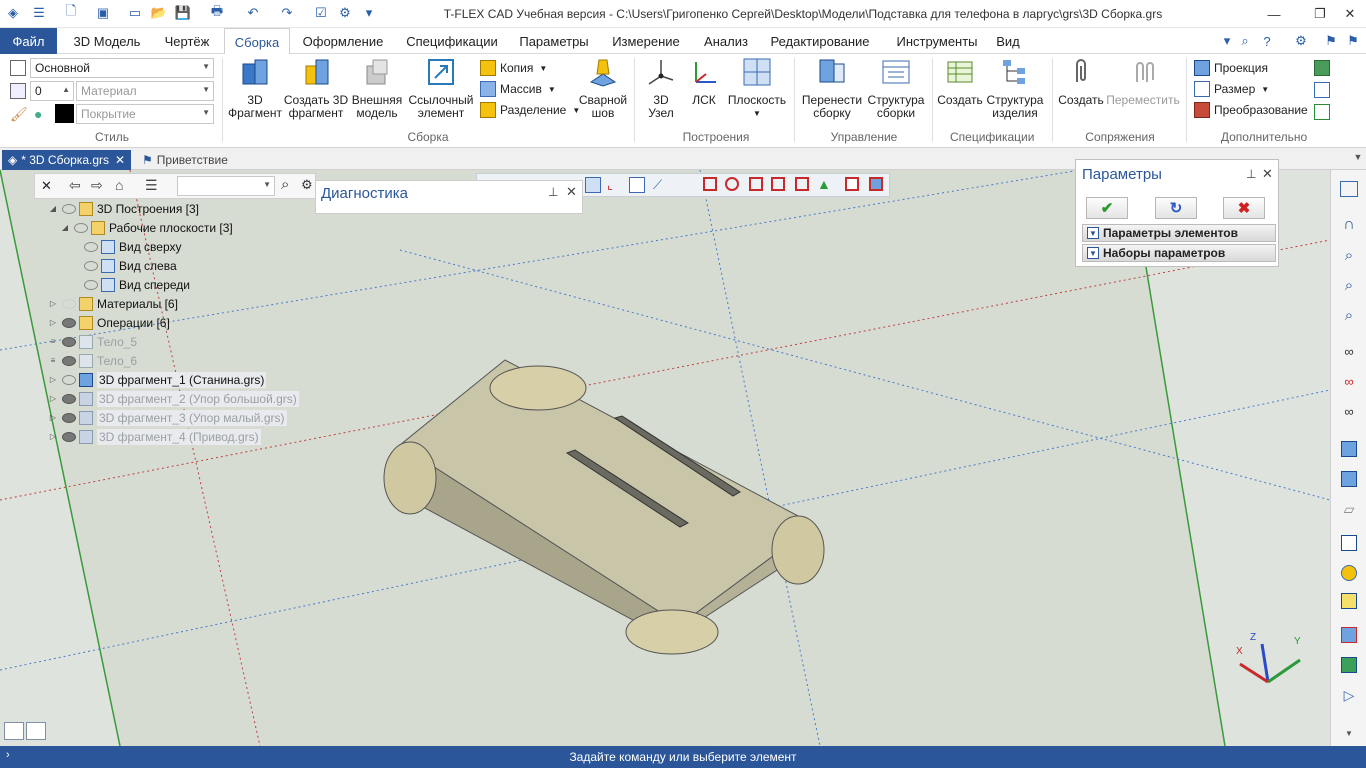  Describe the element at coordinates (646, 41) in the screenshot. I see `tab-measure: Измерение` at that location.